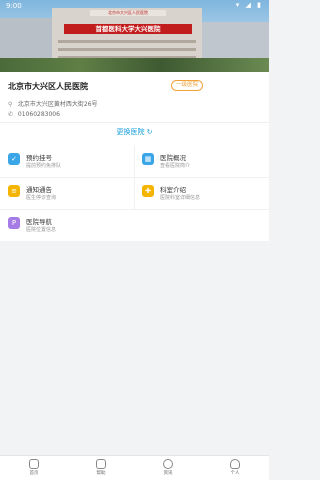 The height and width of the screenshot is (480, 320). What do you see at coordinates (201, 161) in the screenshot?
I see `service-hospital-overview: ▦ 医院概况 查看医院简介` at bounding box center [201, 161].